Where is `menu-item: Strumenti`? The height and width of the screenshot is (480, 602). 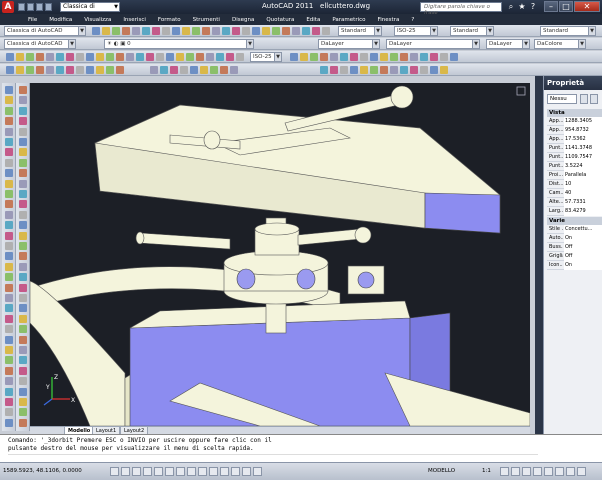
menu-item: Strumenti is located at coordinates (206, 20).